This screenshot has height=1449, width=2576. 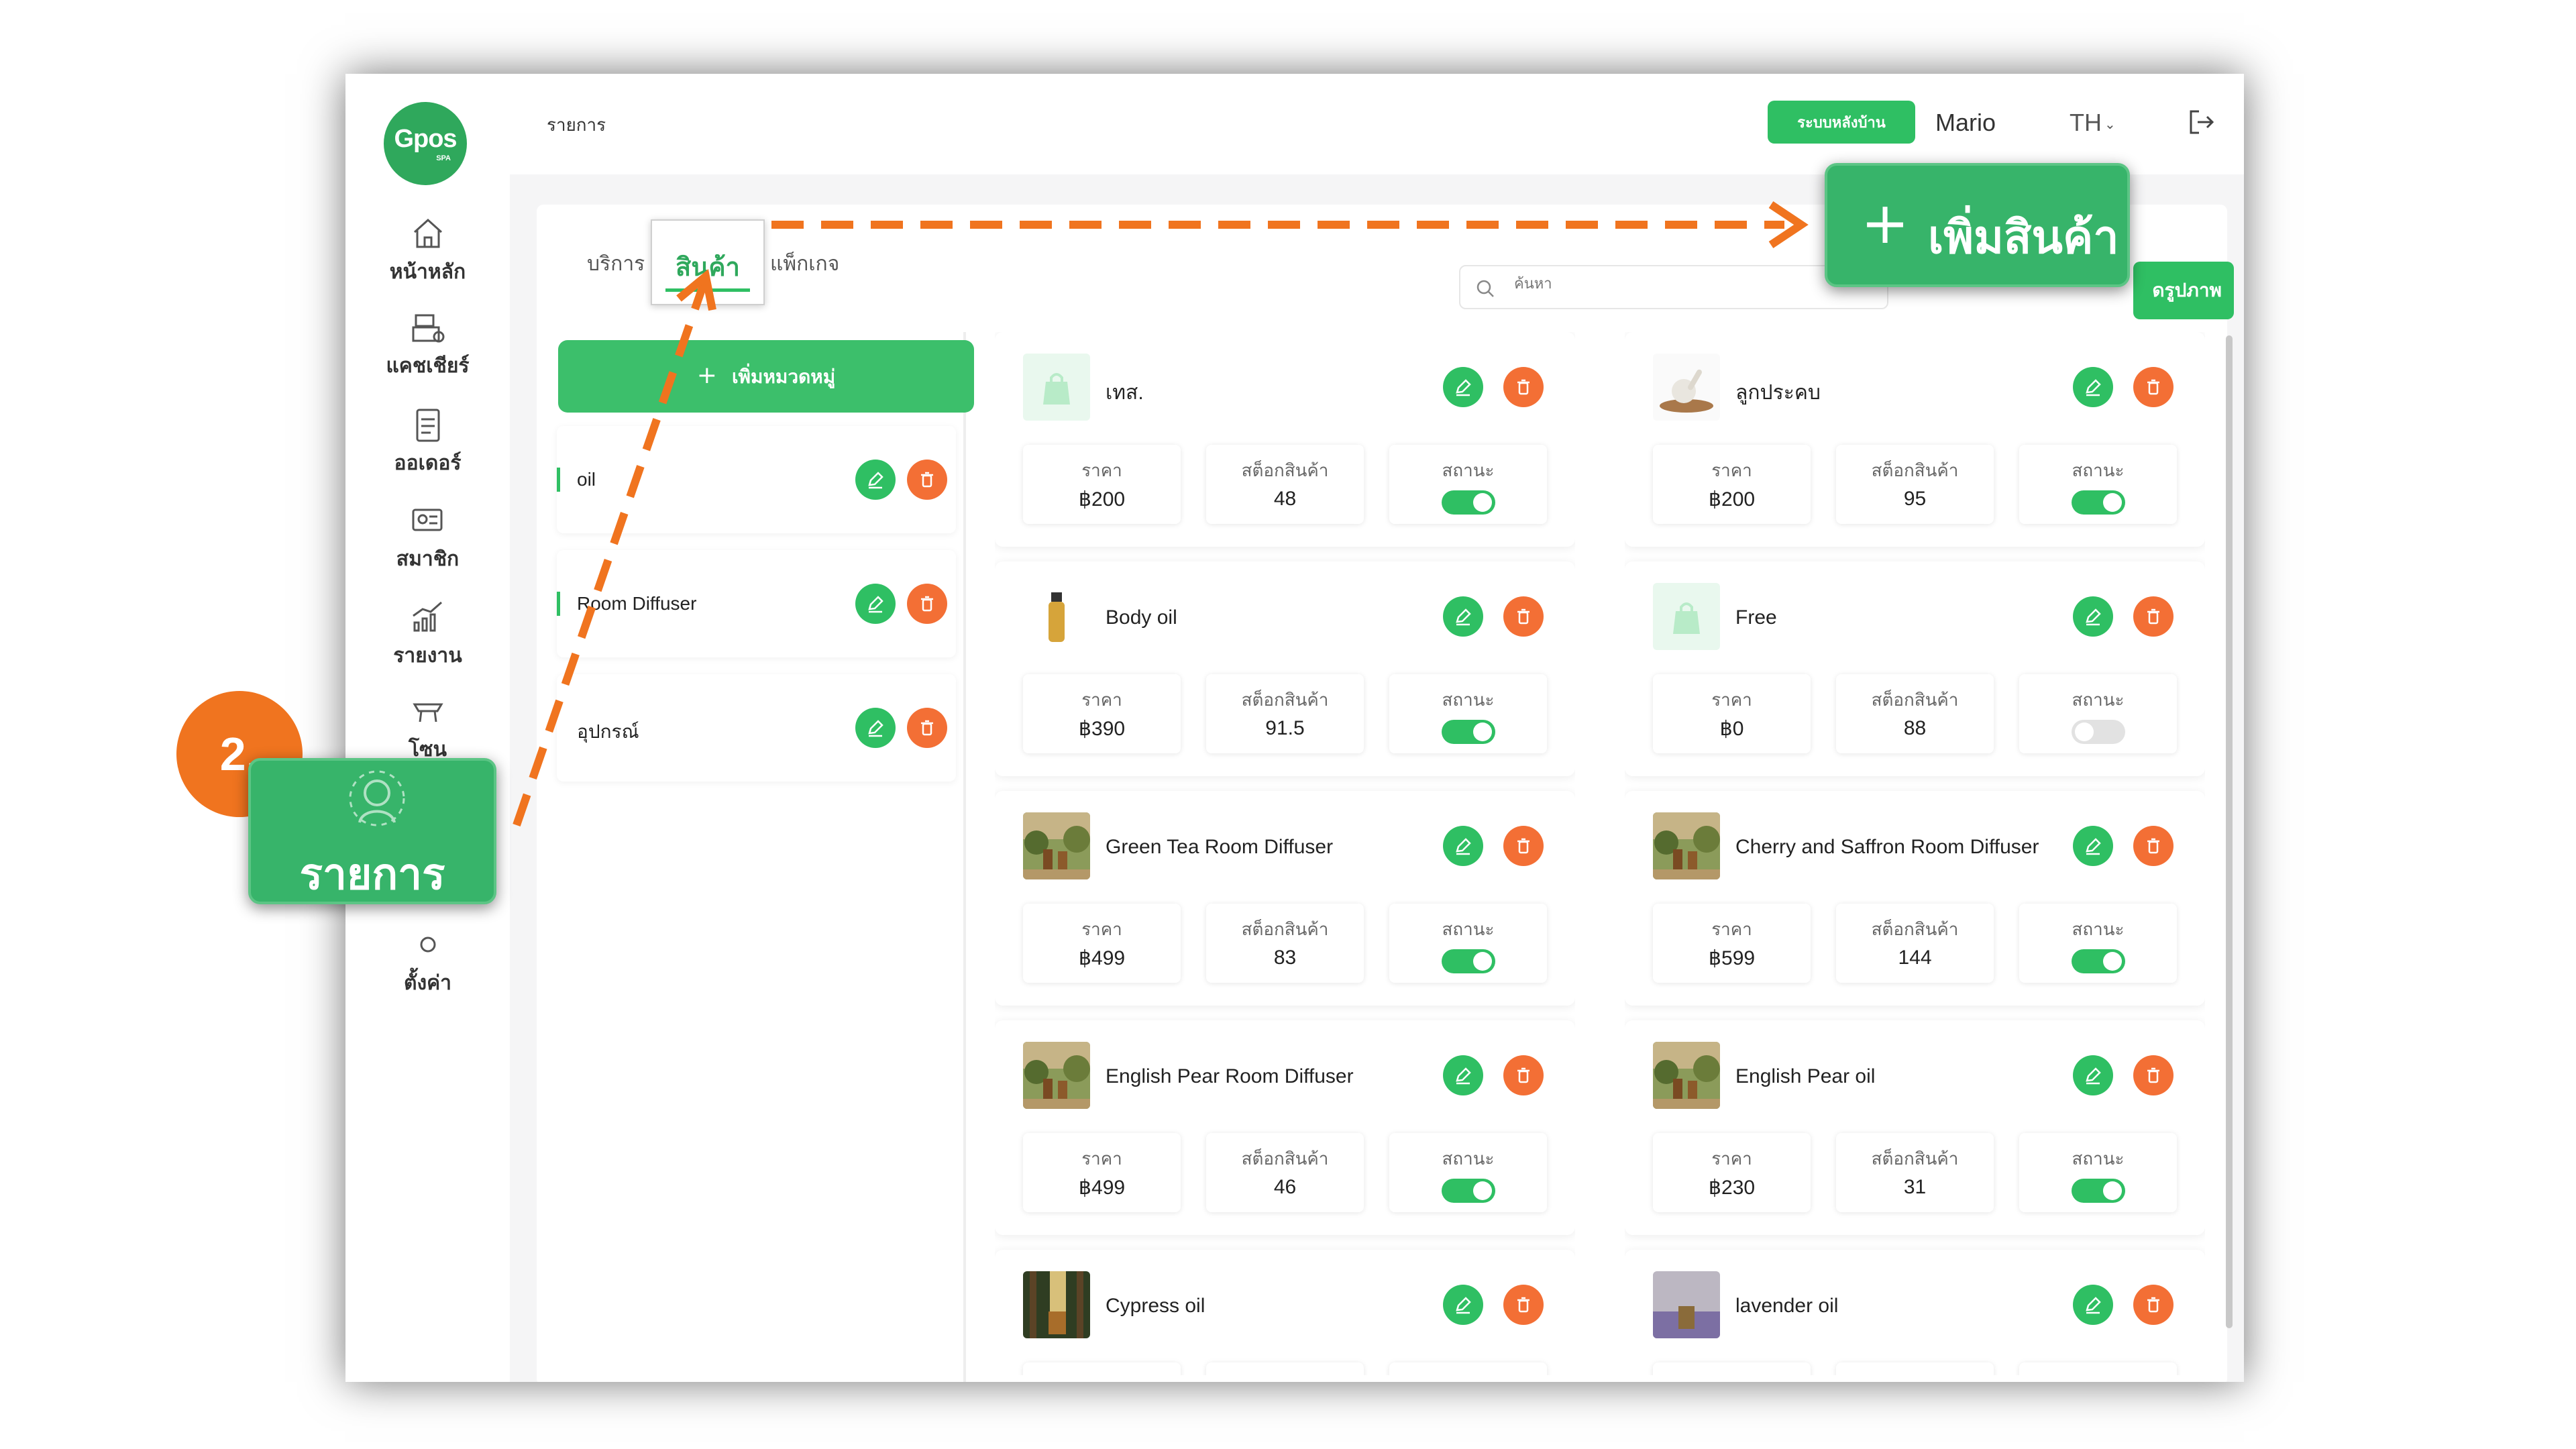 What do you see at coordinates (1965, 123) in the screenshot?
I see `user-name: Mario` at bounding box center [1965, 123].